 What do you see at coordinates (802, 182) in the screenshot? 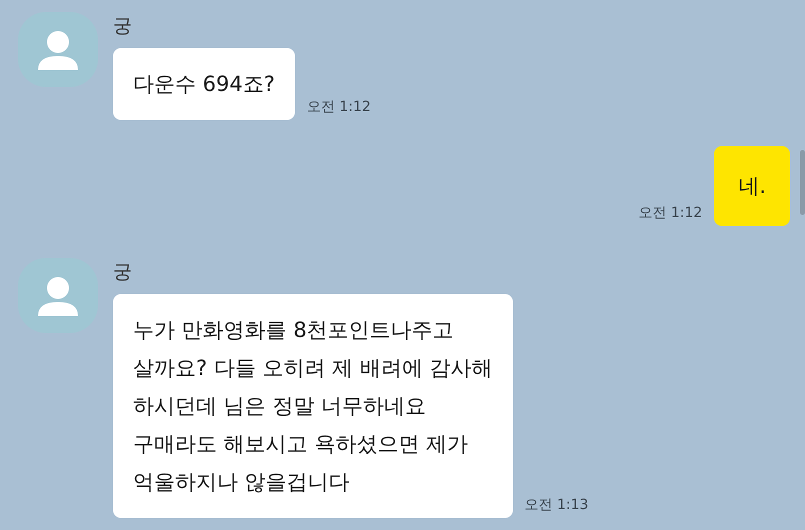
I see `scrollbar` at bounding box center [802, 182].